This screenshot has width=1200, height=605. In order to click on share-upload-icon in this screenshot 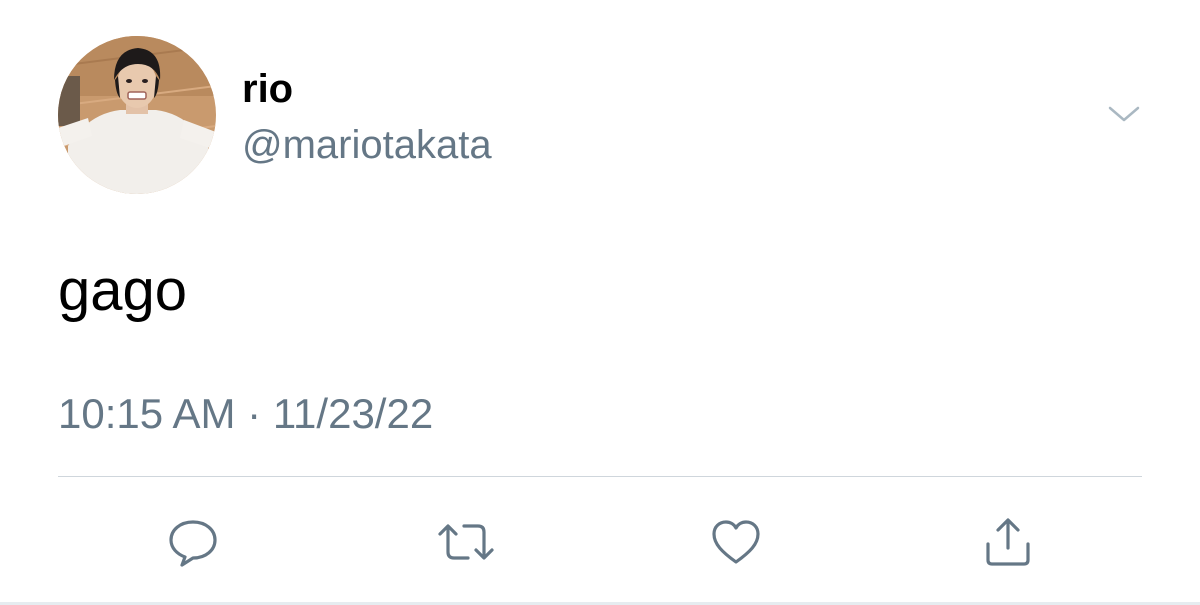, I will do `click(1008, 542)`.